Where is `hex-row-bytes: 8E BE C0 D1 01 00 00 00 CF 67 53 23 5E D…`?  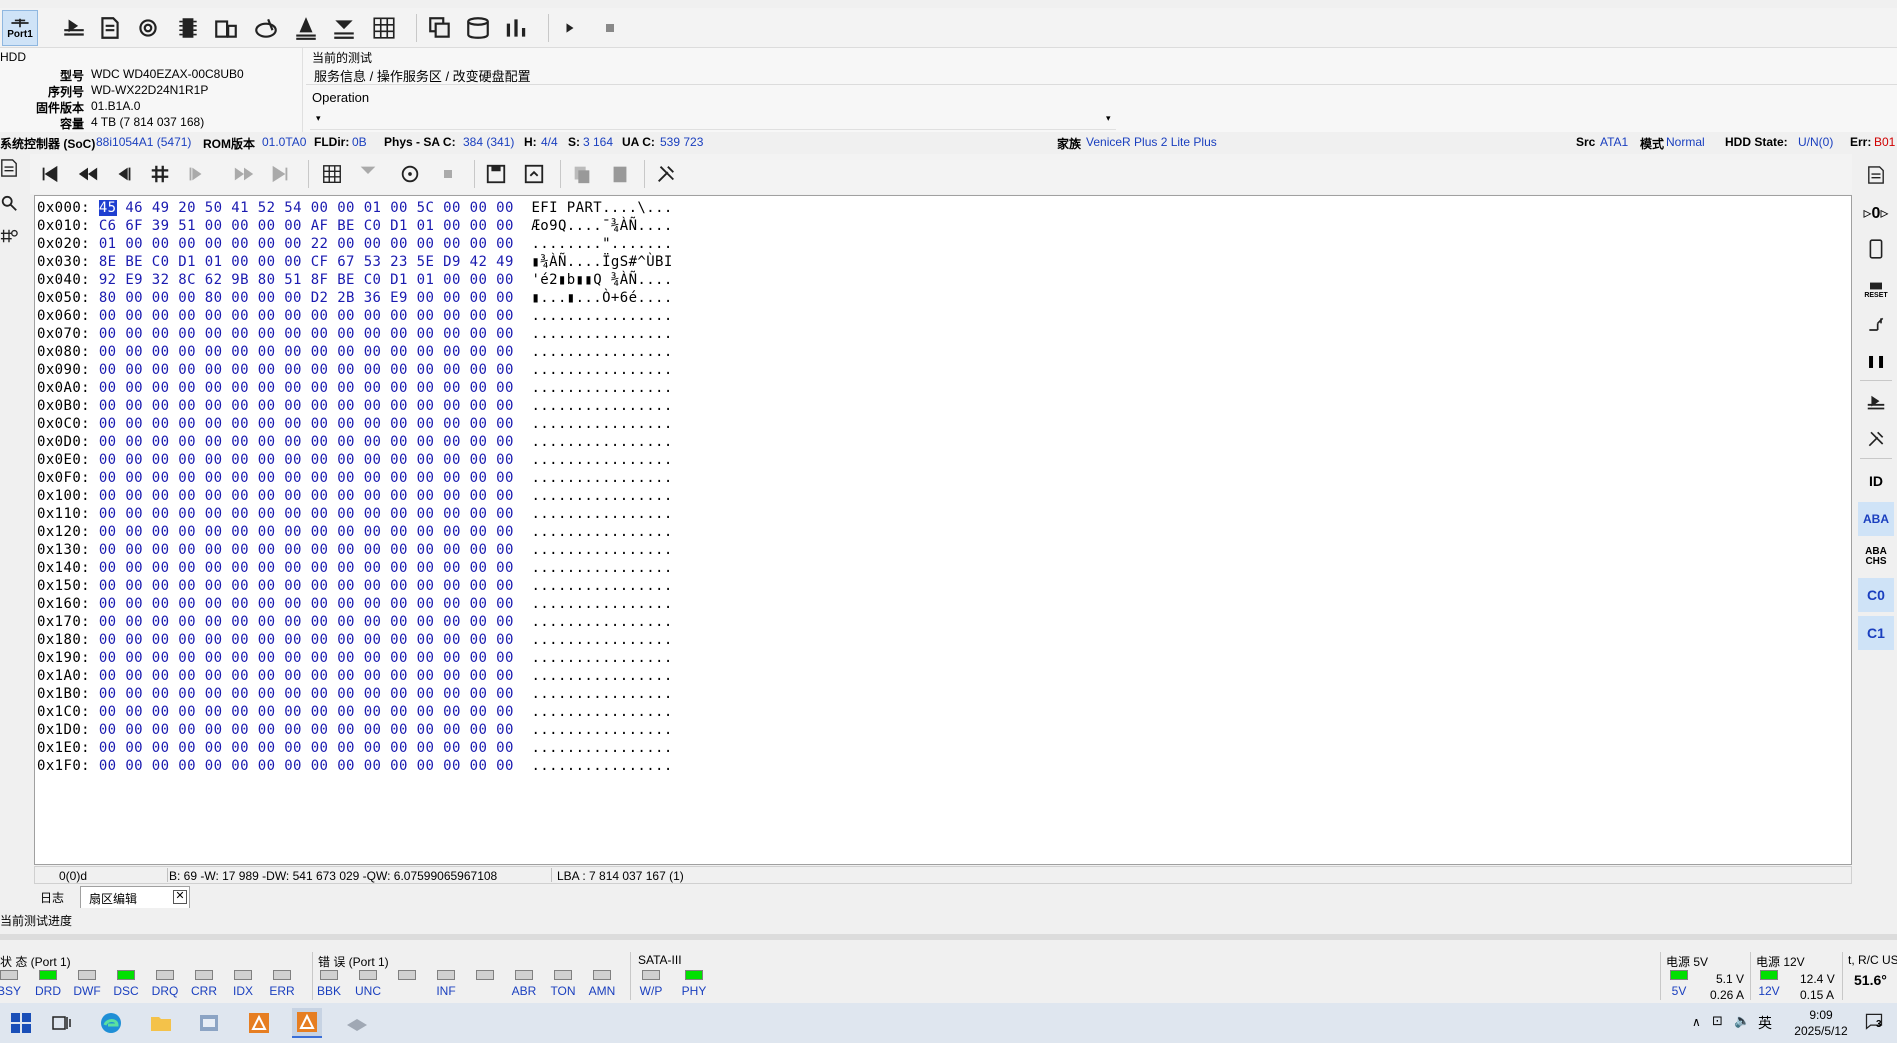 hex-row-bytes: 8E BE C0 D1 01 00 00 00 CF 67 53 23 5E D… is located at coordinates (306, 262).